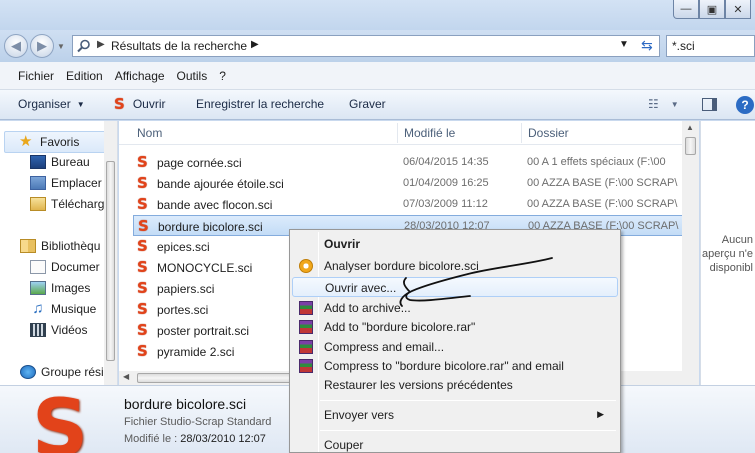 The image size is (755, 453). Describe the element at coordinates (65, 267) in the screenshot. I see `nav-documents: Documer` at that location.